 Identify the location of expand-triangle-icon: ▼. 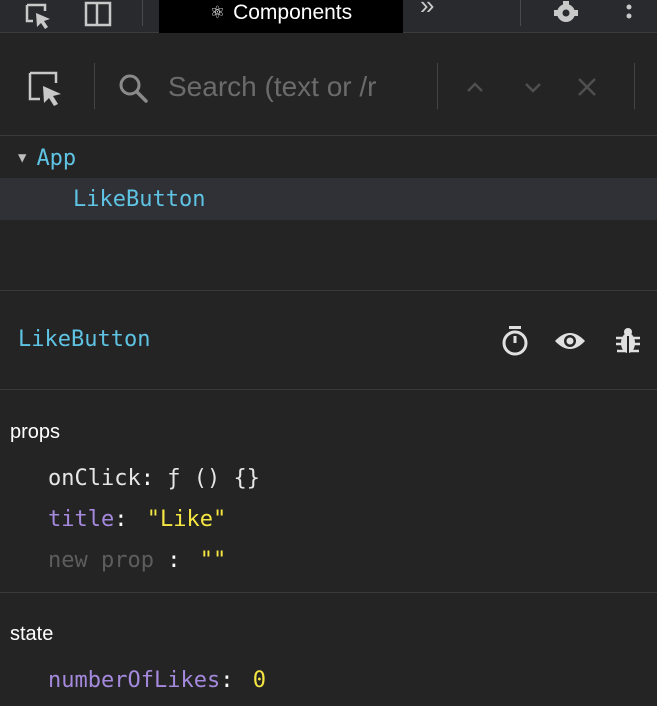
(22, 158).